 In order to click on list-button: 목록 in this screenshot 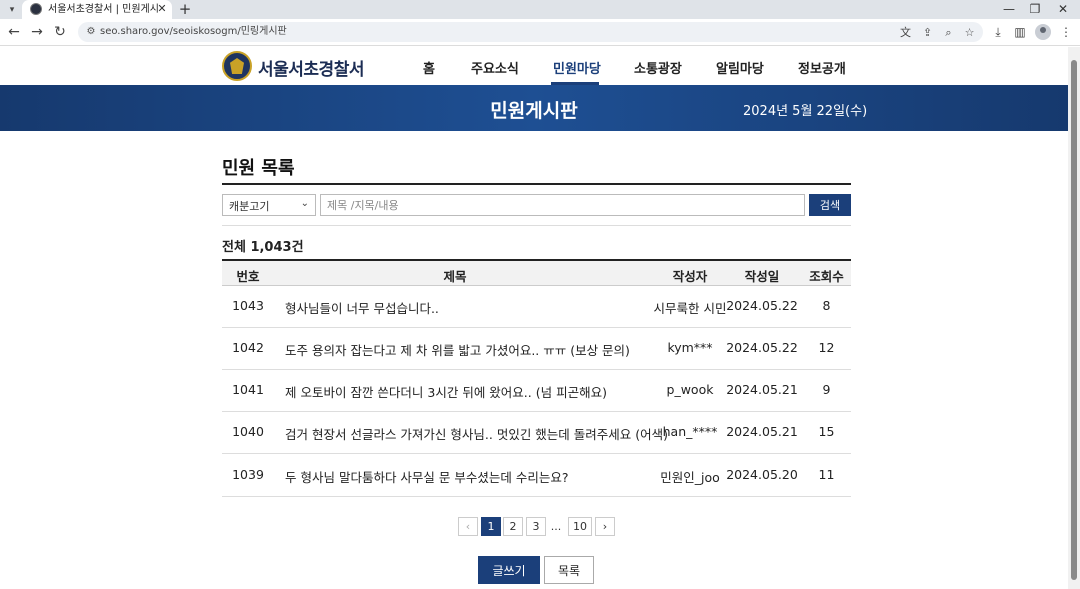, I will do `click(569, 570)`.